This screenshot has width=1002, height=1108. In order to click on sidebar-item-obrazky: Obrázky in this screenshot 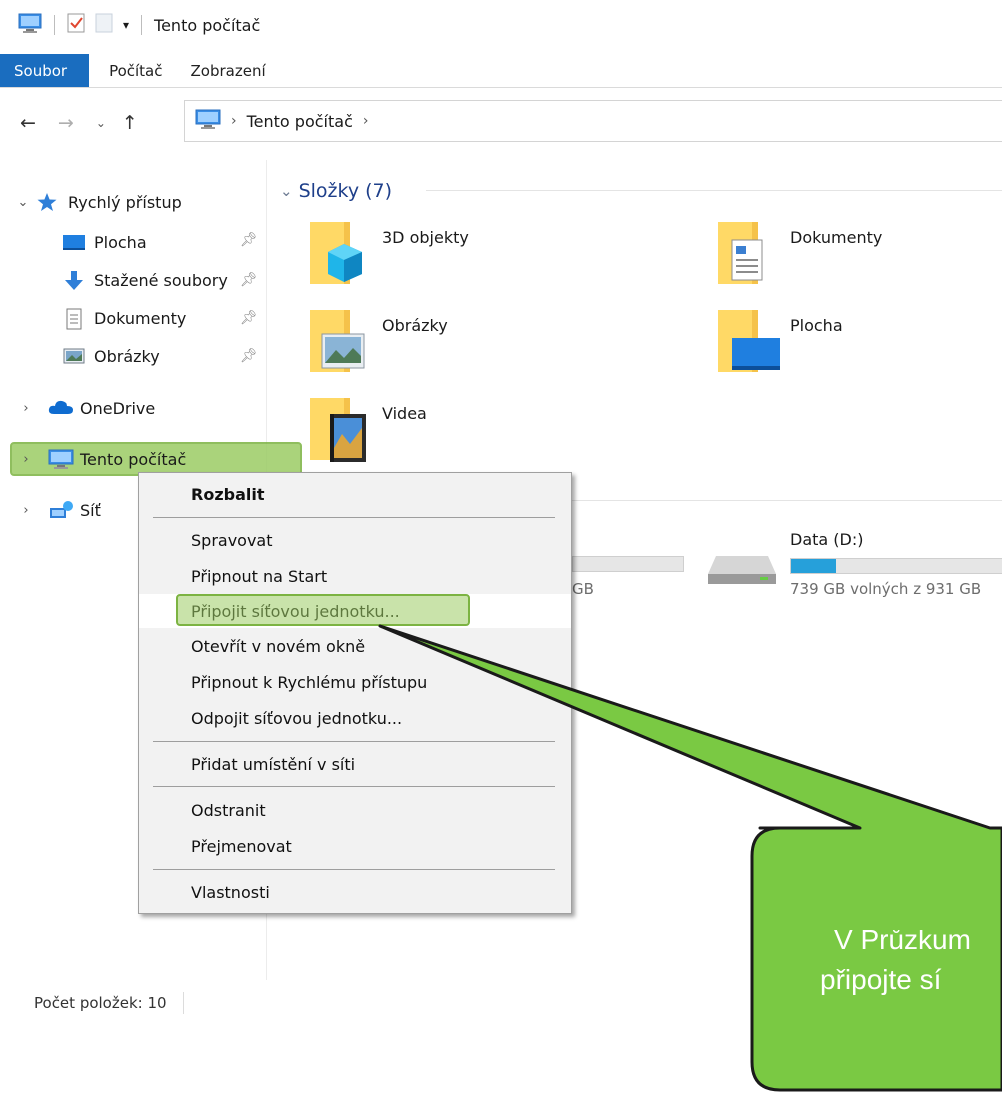, I will do `click(111, 356)`.